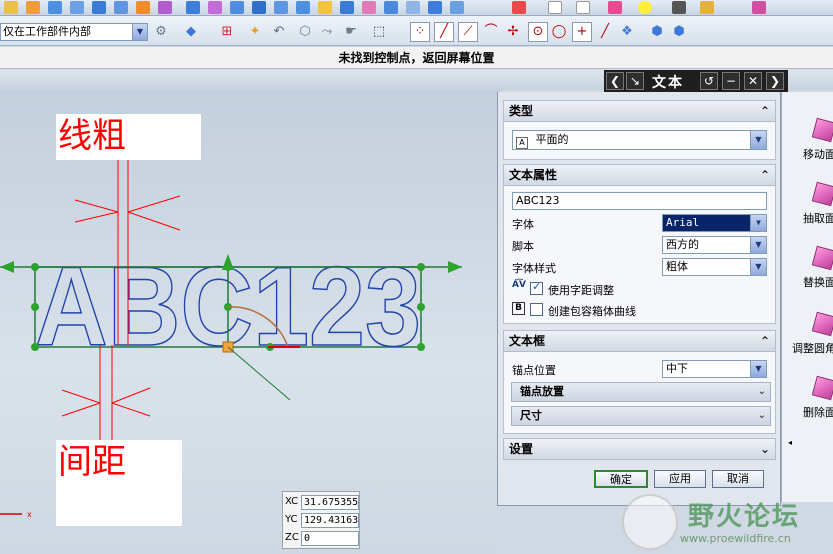  Describe the element at coordinates (536, 309) in the screenshot. I see `bounding-box-checkbox` at that location.